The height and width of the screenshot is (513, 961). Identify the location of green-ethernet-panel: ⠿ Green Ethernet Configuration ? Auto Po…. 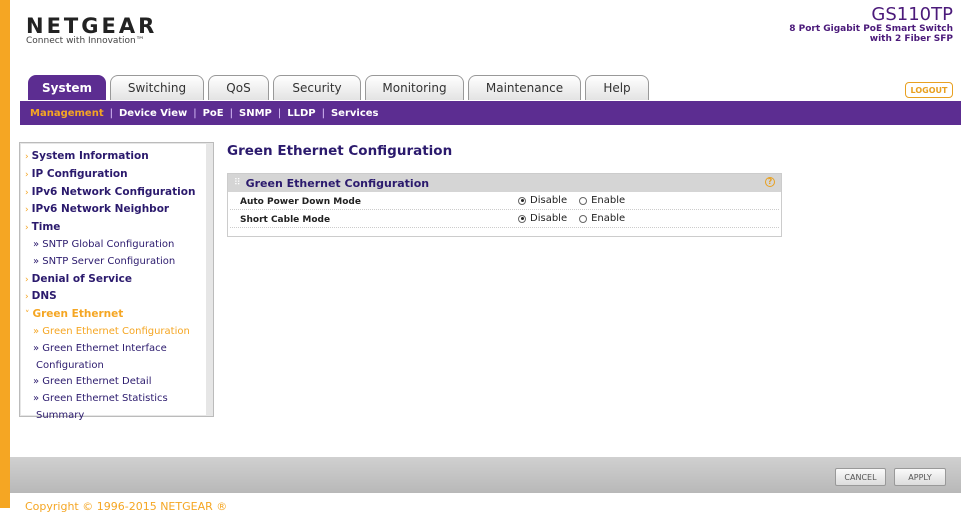
(504, 205).